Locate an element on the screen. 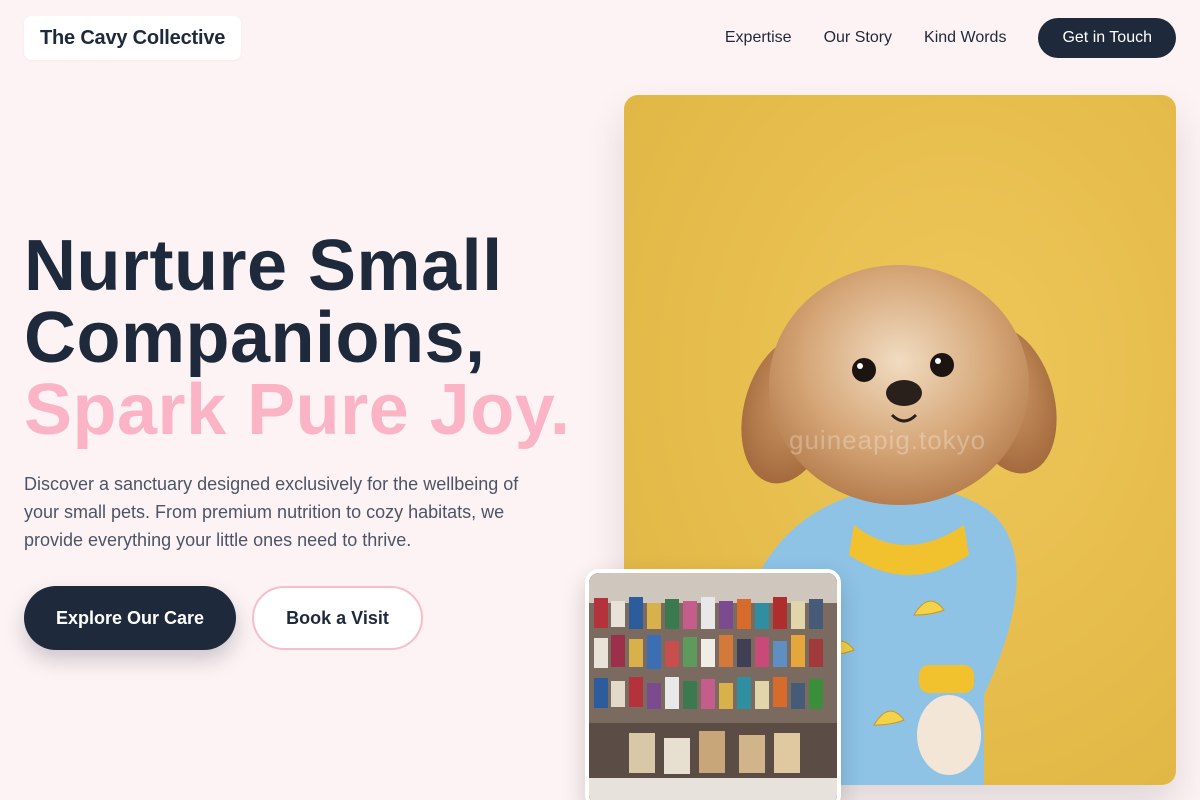  hero-title-line-1: Nurture Small is located at coordinates (263, 266).